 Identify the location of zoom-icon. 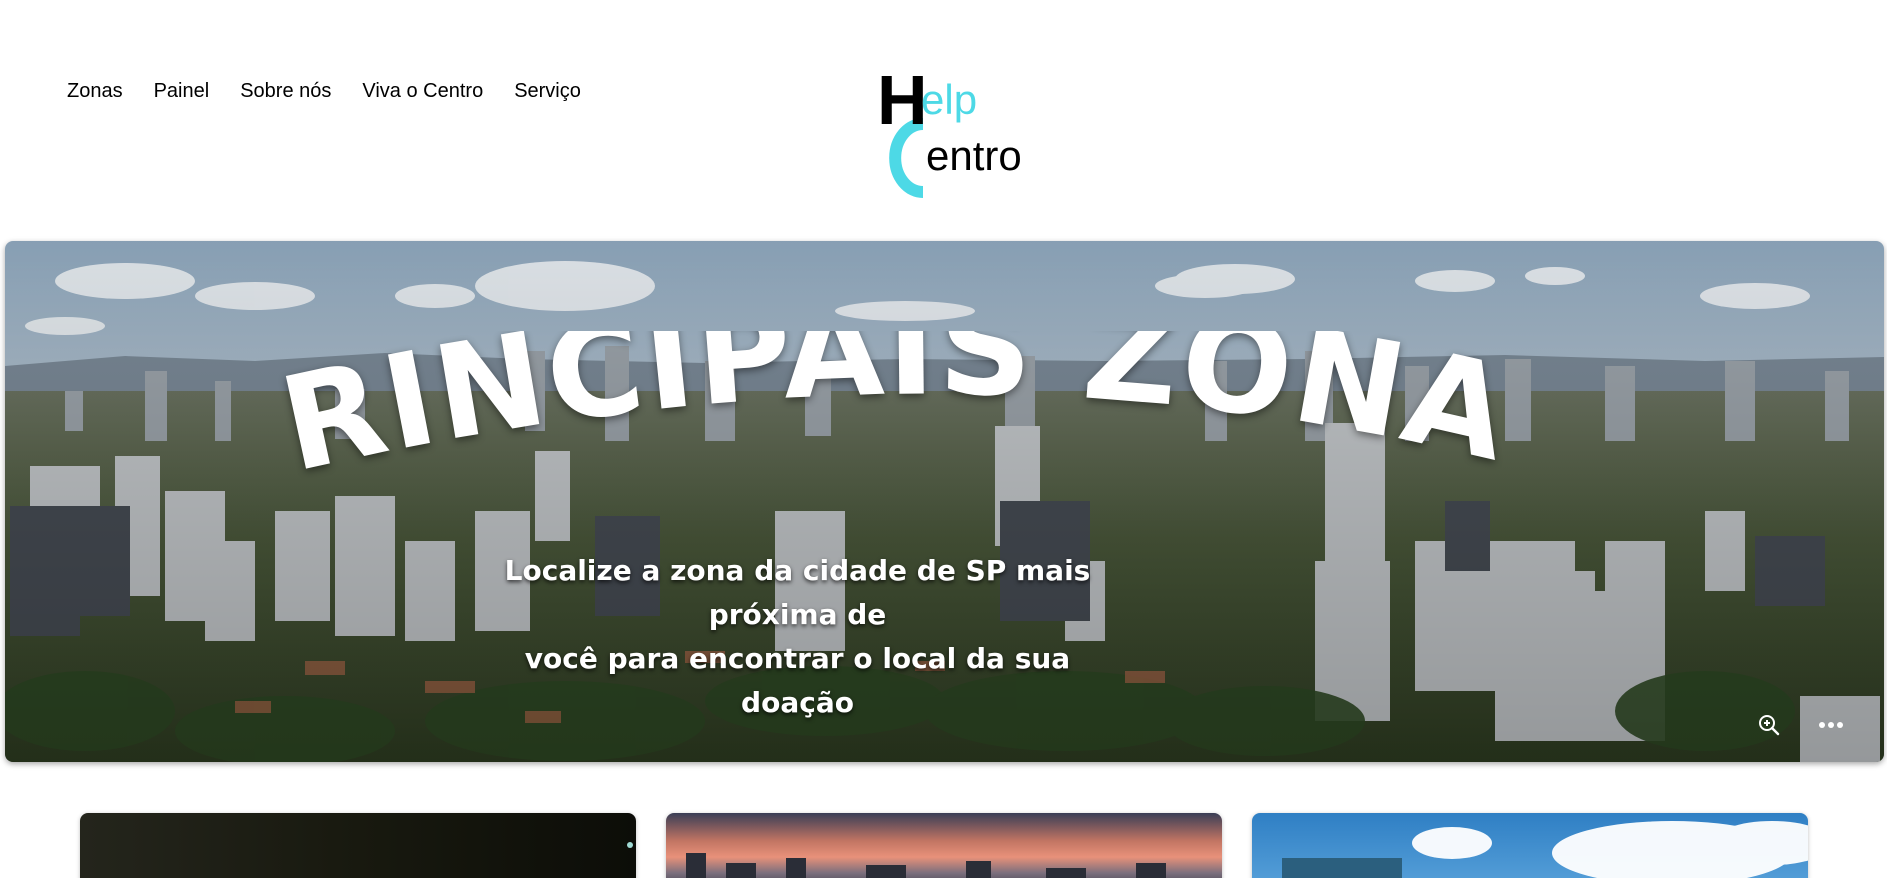
(1769, 725).